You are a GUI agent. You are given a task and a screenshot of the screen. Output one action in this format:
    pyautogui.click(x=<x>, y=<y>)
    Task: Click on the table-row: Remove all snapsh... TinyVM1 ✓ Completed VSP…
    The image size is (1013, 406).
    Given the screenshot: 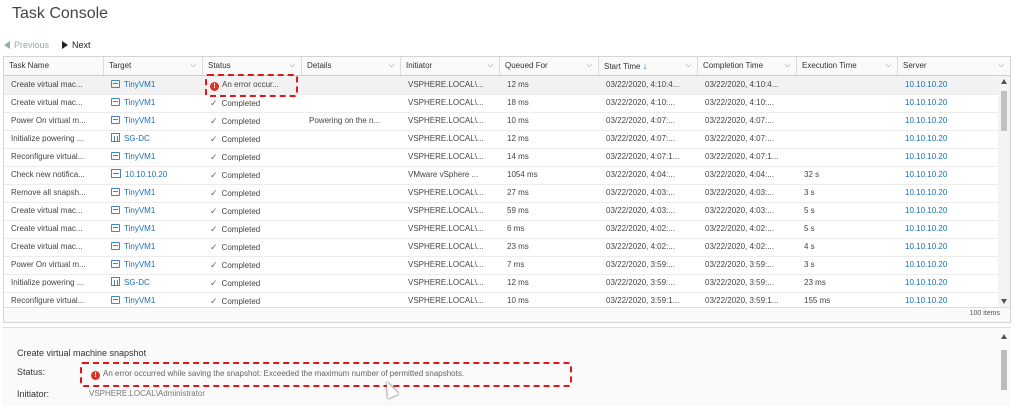 What is the action you would take?
    pyautogui.click(x=501, y=193)
    